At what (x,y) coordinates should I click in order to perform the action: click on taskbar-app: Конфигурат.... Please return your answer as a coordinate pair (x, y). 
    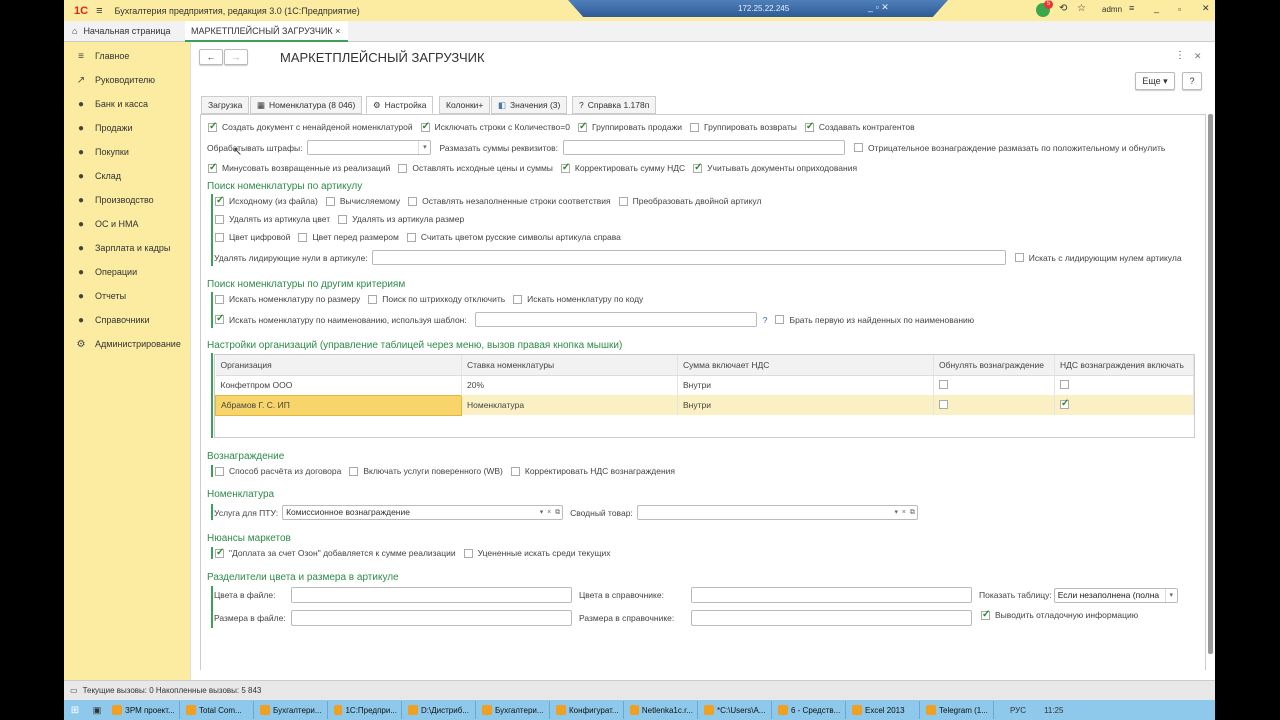
    Looking at the image, I should click on (588, 710).